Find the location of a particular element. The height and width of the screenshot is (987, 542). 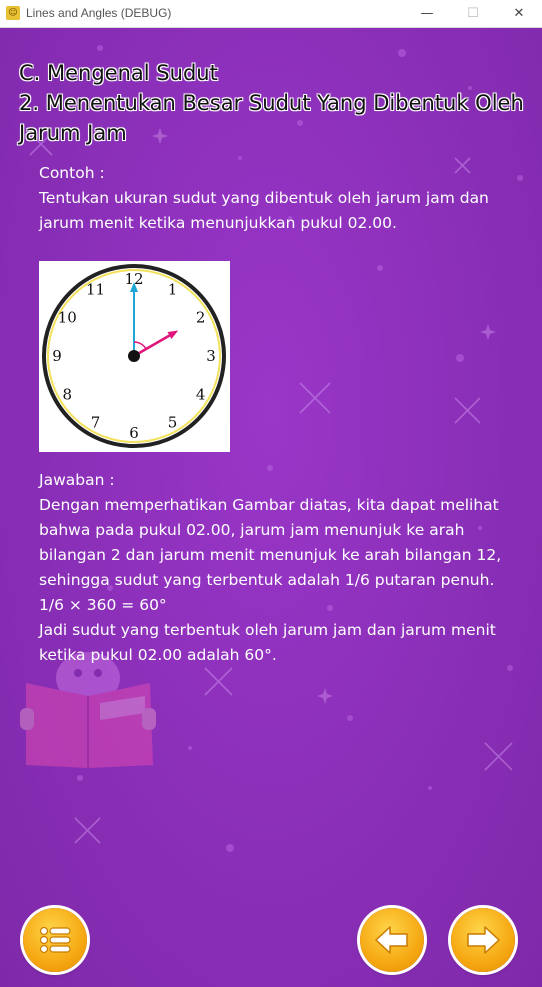

heading-line: C. Mengenal Sudut is located at coordinates (118, 73).